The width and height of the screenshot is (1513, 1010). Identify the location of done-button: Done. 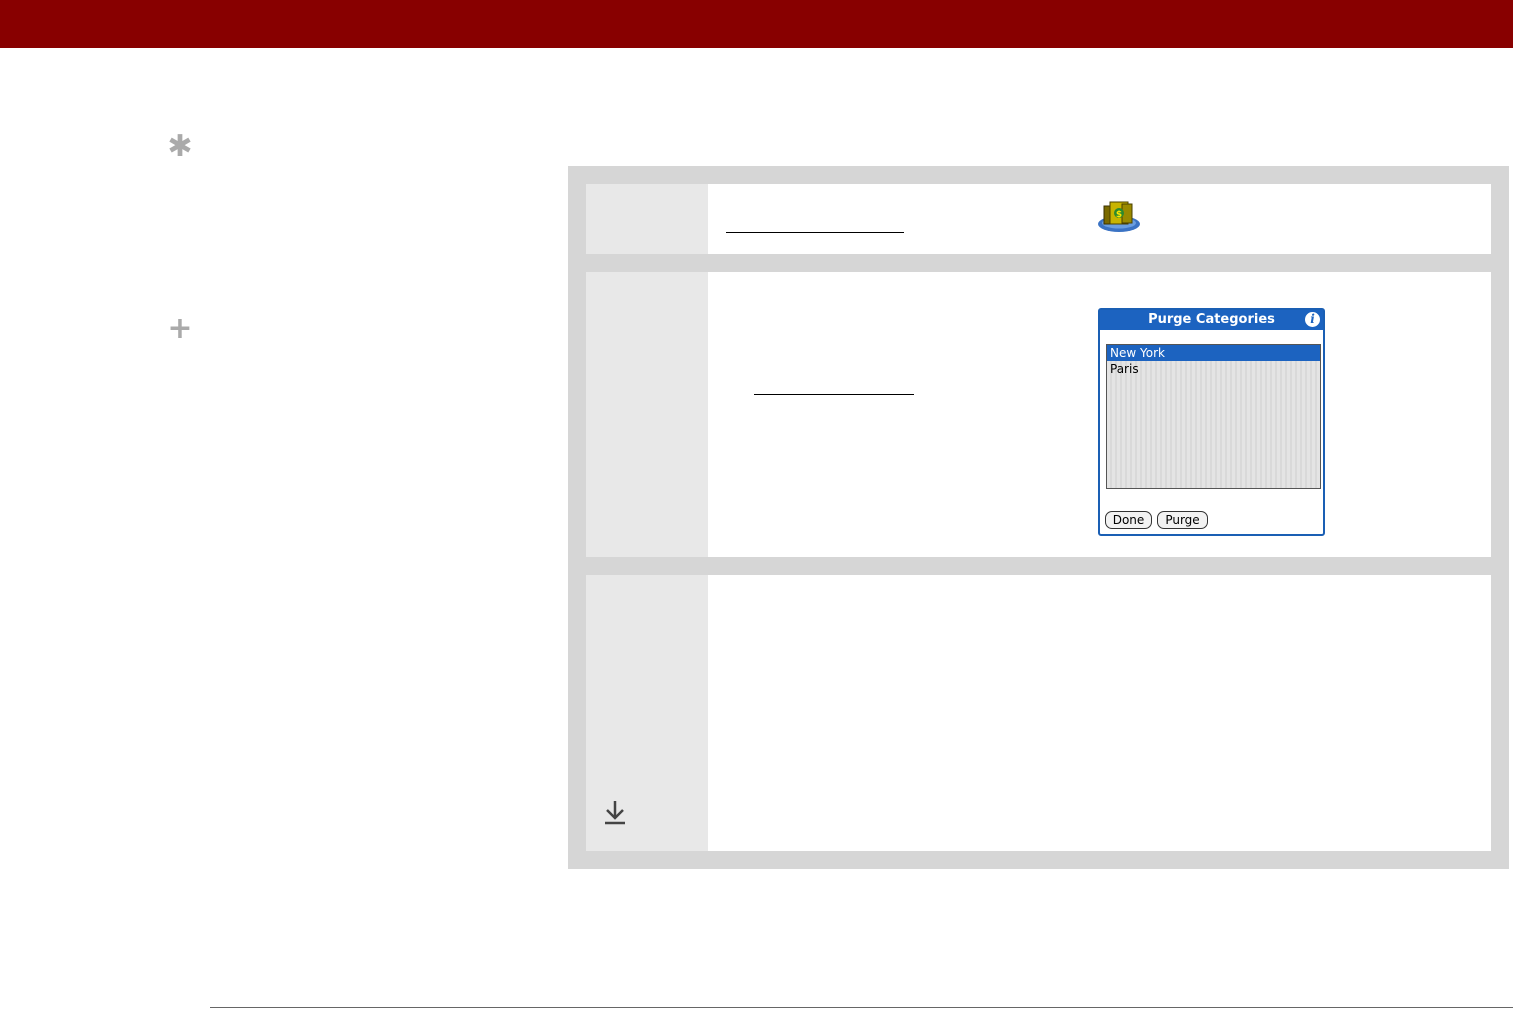
(1128, 520).